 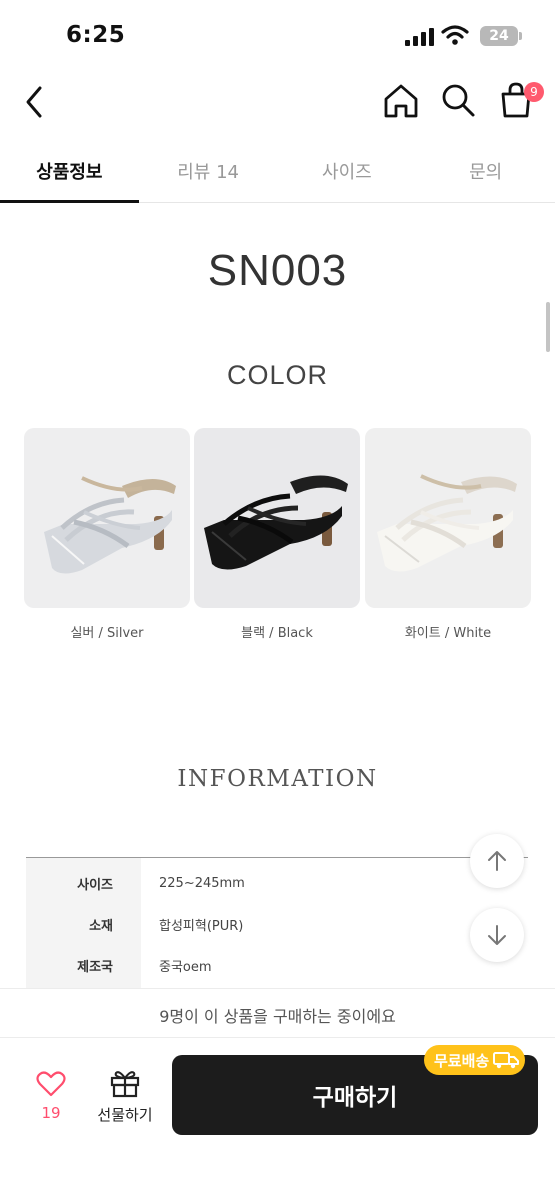 I want to click on color-card-white, so click(x=448, y=518).